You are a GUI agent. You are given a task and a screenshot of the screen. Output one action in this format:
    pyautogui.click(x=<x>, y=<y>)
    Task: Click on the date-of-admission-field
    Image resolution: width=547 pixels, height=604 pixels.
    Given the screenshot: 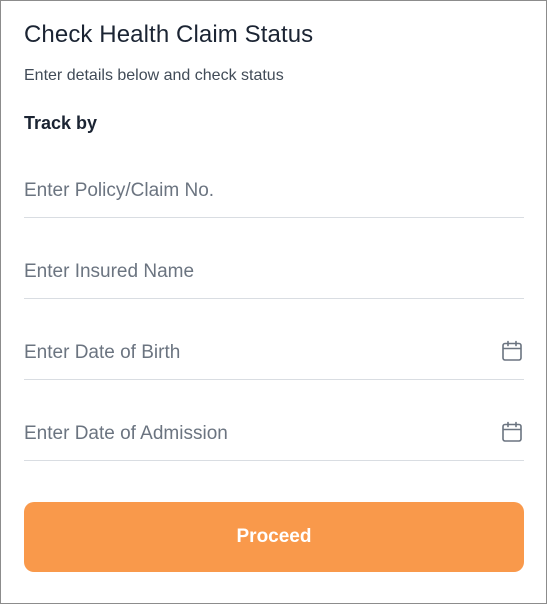 What is the action you would take?
    pyautogui.click(x=274, y=434)
    